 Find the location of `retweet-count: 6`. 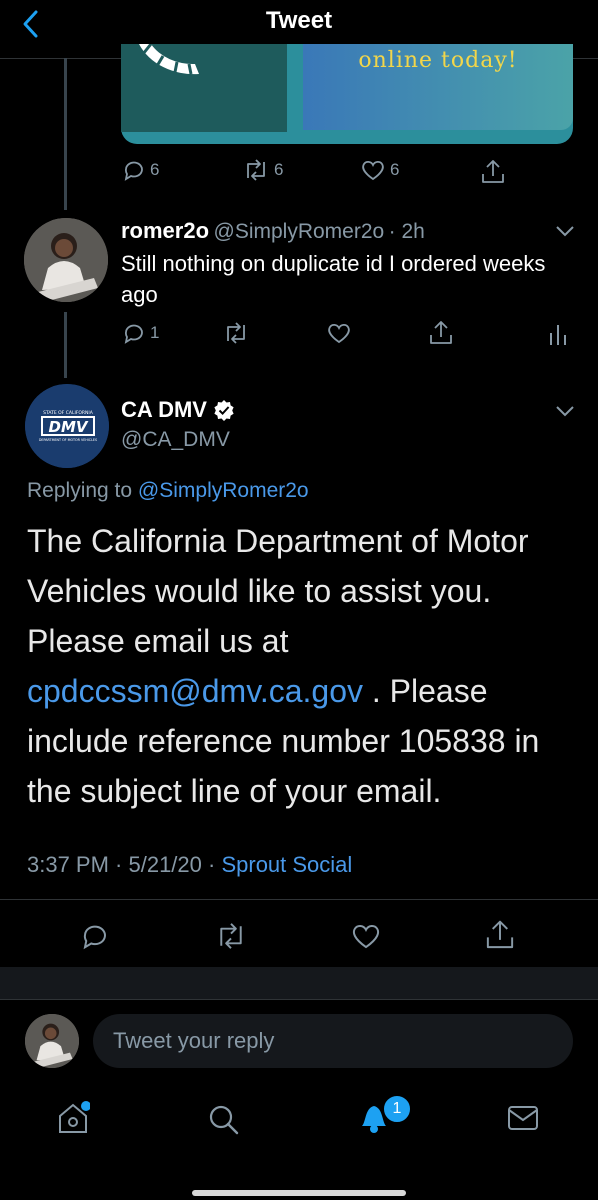

retweet-count: 6 is located at coordinates (279, 169).